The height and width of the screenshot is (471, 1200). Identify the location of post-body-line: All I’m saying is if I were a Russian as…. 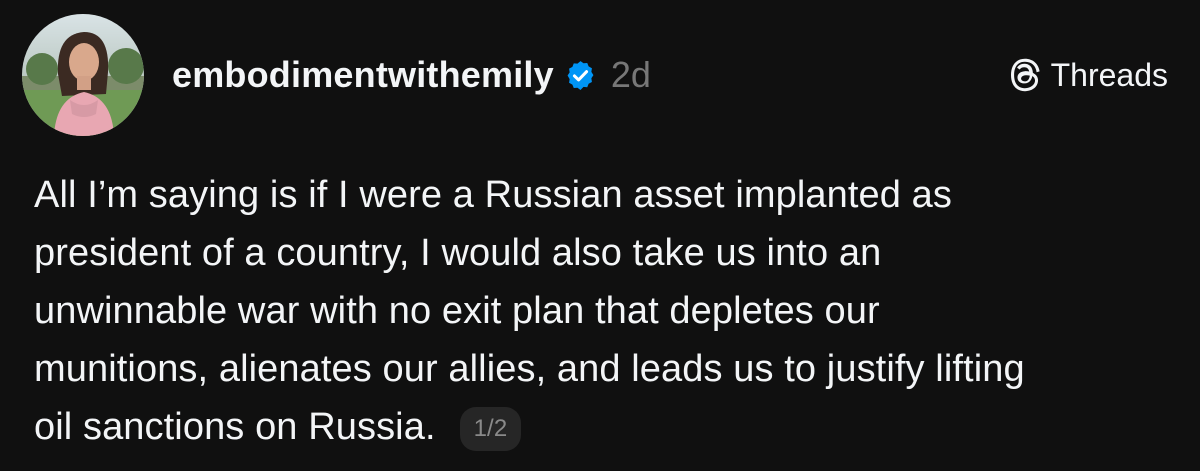
(493, 195).